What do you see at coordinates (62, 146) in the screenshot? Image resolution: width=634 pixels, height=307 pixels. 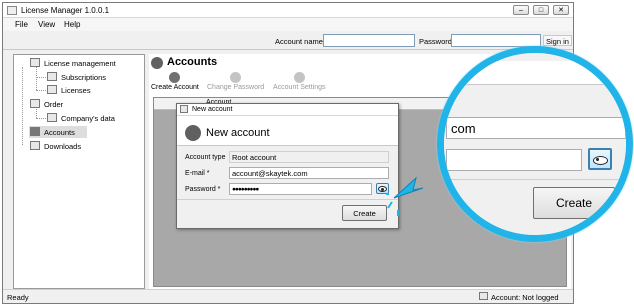 I see `tree-item-downloads: Downloads` at bounding box center [62, 146].